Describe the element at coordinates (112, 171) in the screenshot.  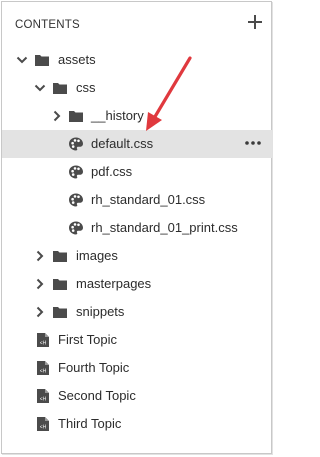
I see `tree-item-label: pdf.css` at that location.